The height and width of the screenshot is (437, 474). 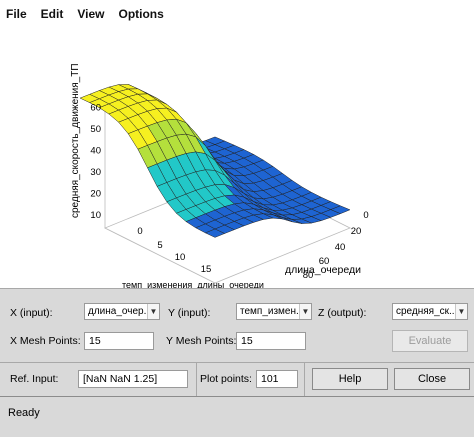 I want to click on y-tick-label: 10, so click(x=180, y=257).